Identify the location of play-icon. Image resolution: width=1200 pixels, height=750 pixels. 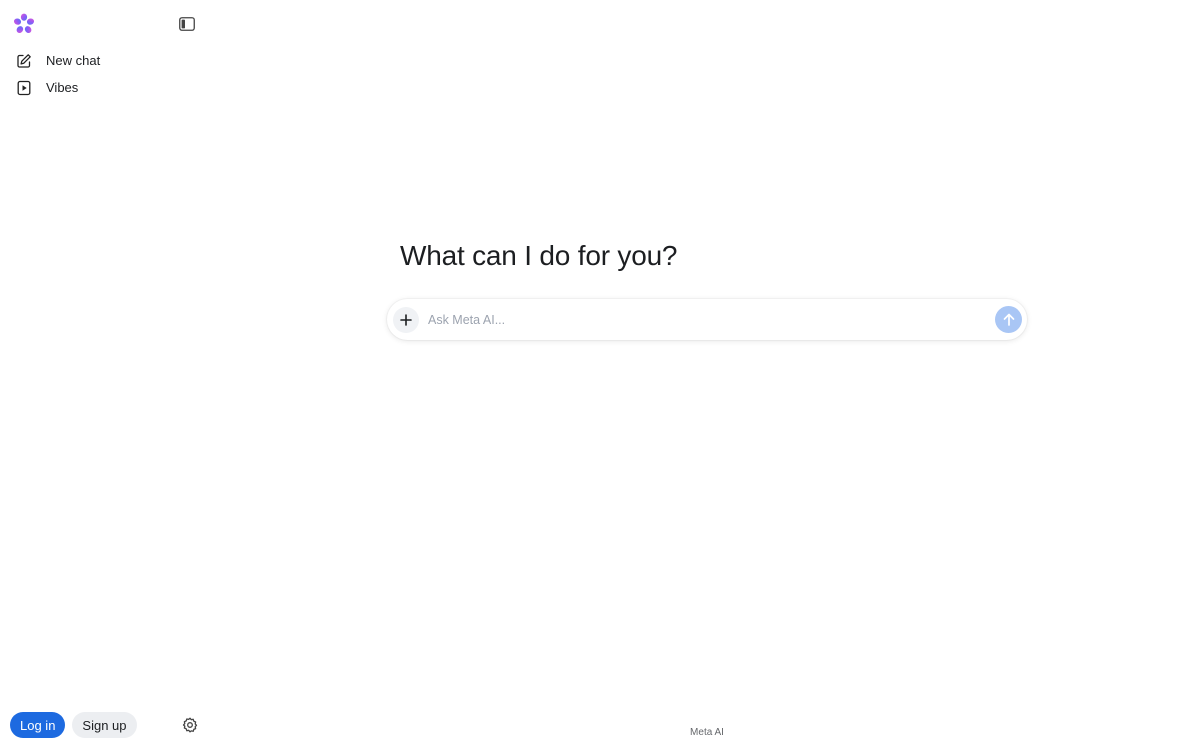
(24, 88).